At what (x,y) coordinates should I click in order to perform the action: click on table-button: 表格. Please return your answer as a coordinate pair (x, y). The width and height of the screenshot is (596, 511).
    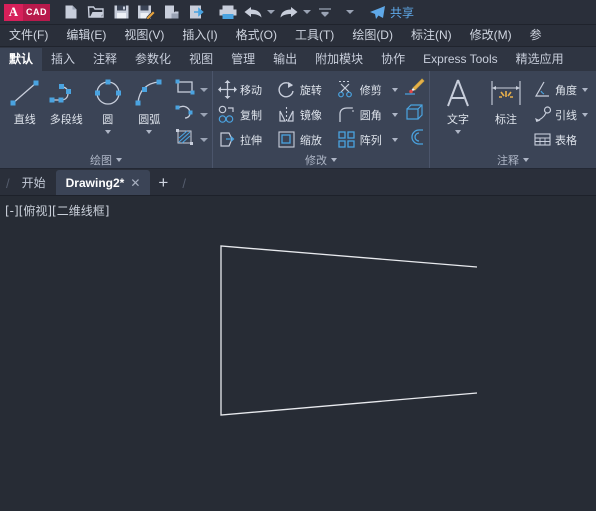
    Looking at the image, I should click on (561, 139).